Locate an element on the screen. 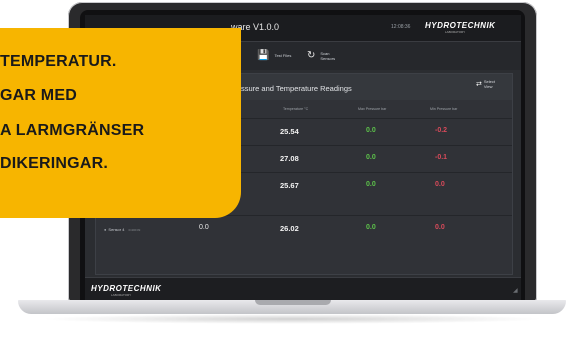 This screenshot has height=338, width=583. pressure-value: 0.0 is located at coordinates (204, 227).